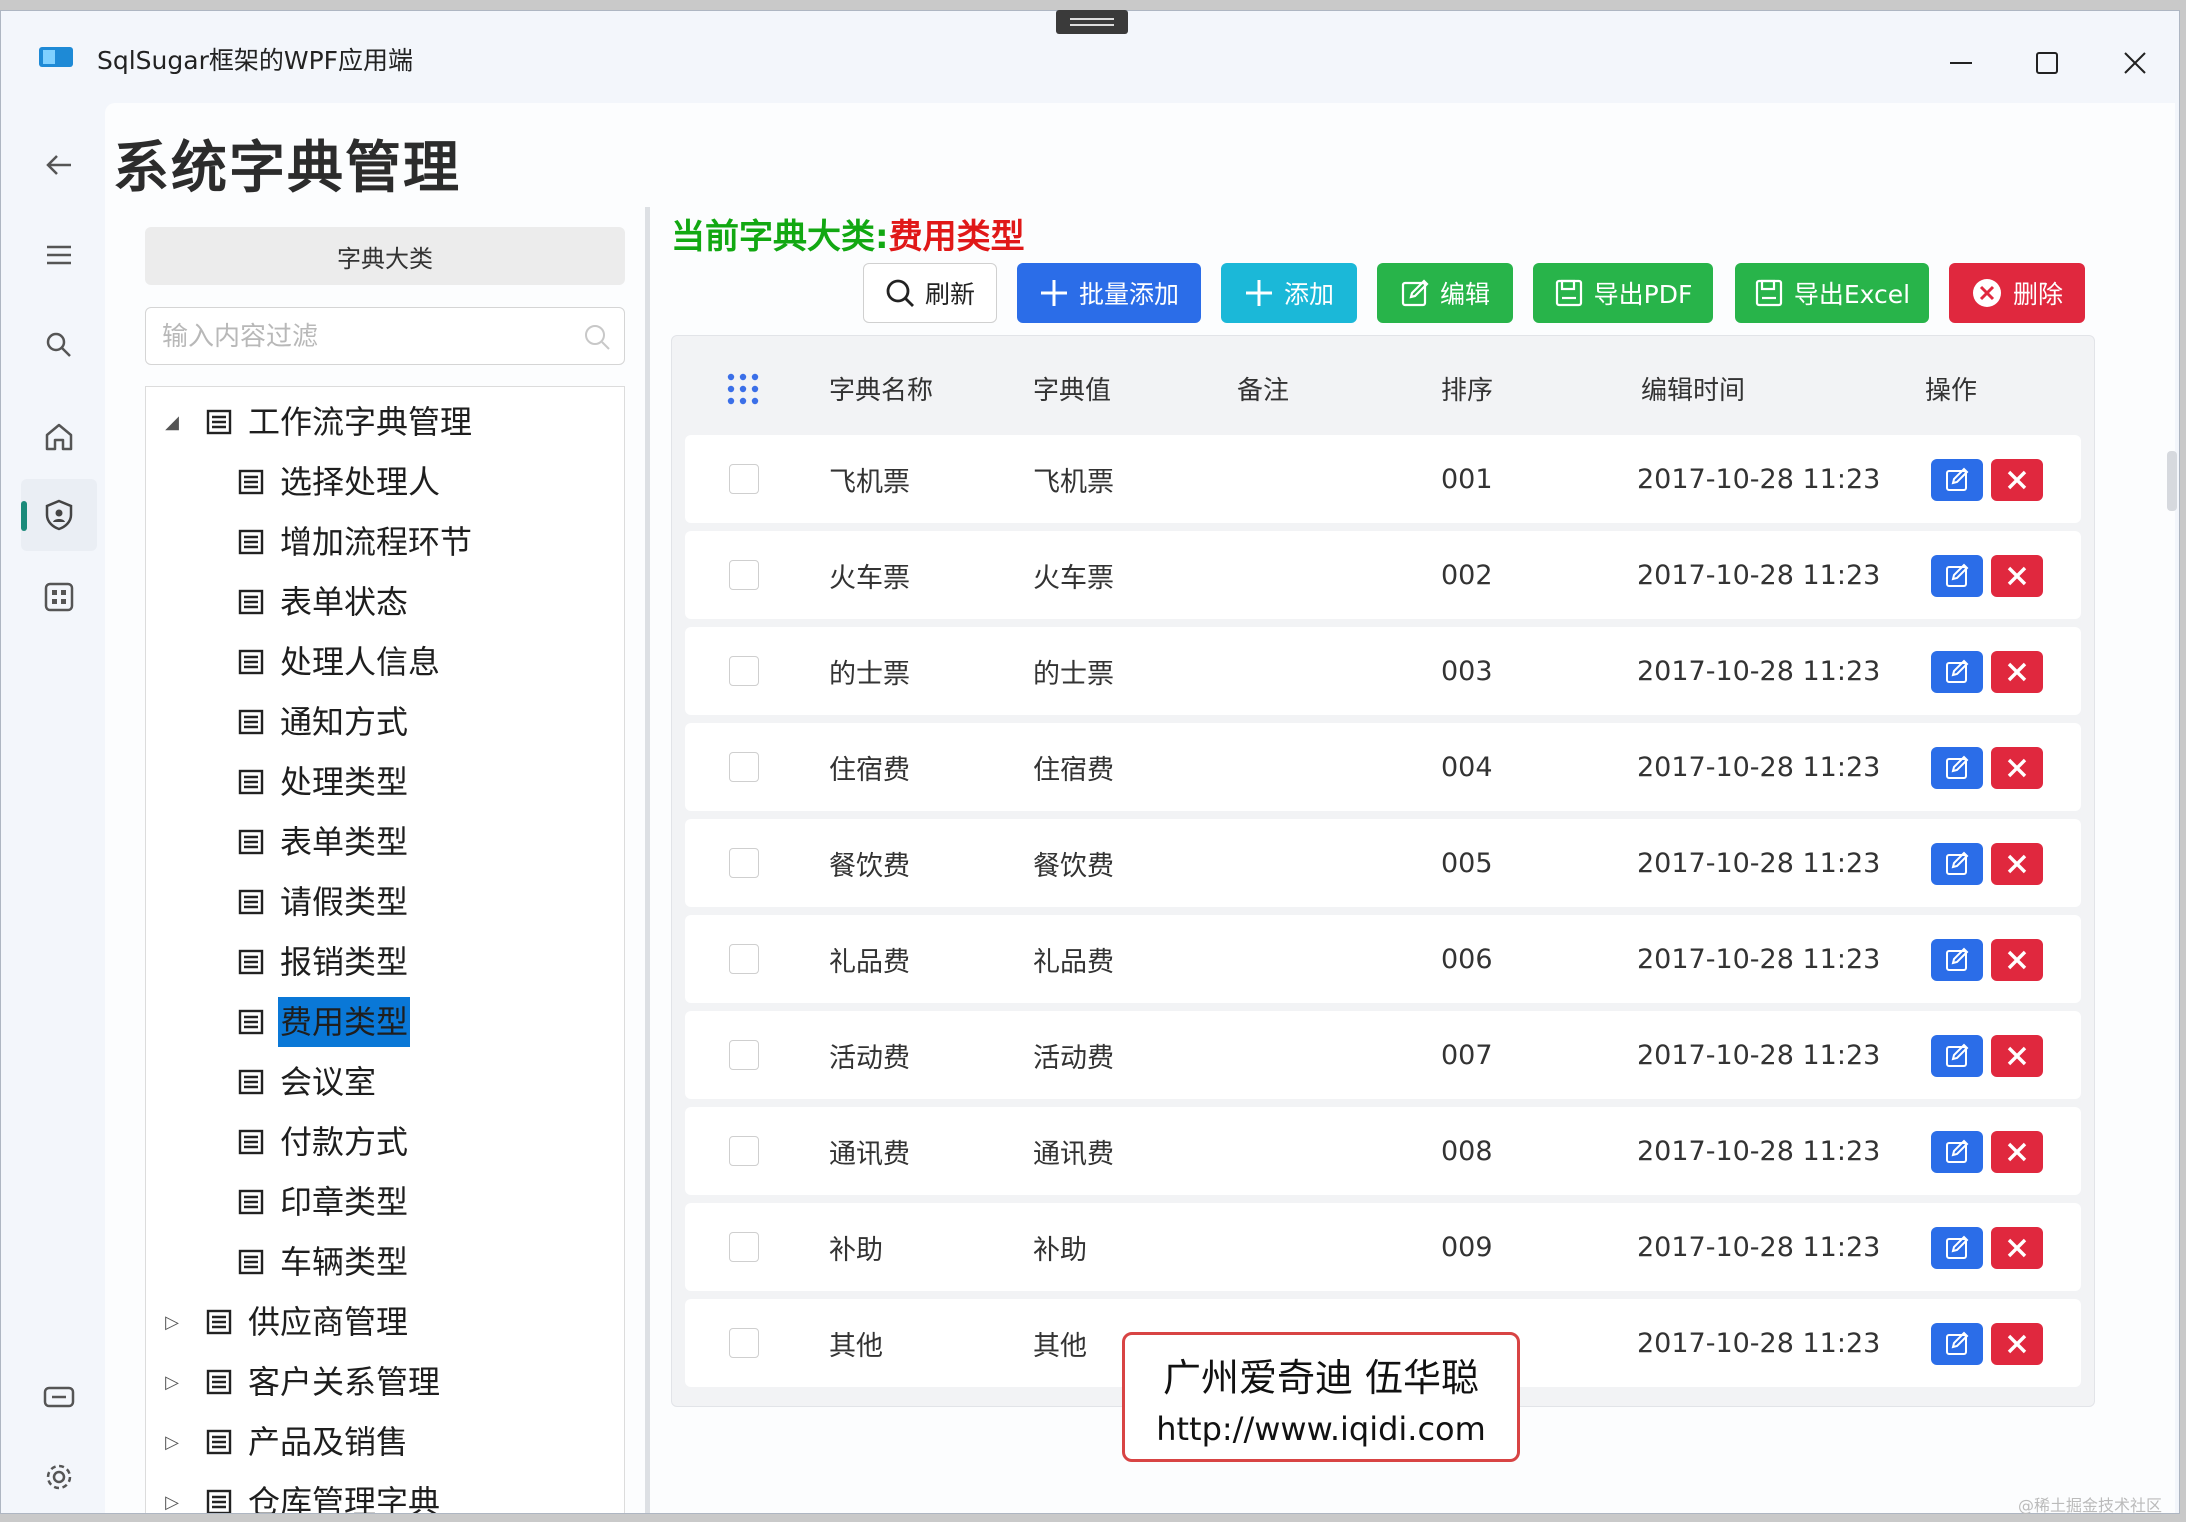  What do you see at coordinates (316, 422) in the screenshot?
I see `tree-node: ◢ 工作流字典管理` at bounding box center [316, 422].